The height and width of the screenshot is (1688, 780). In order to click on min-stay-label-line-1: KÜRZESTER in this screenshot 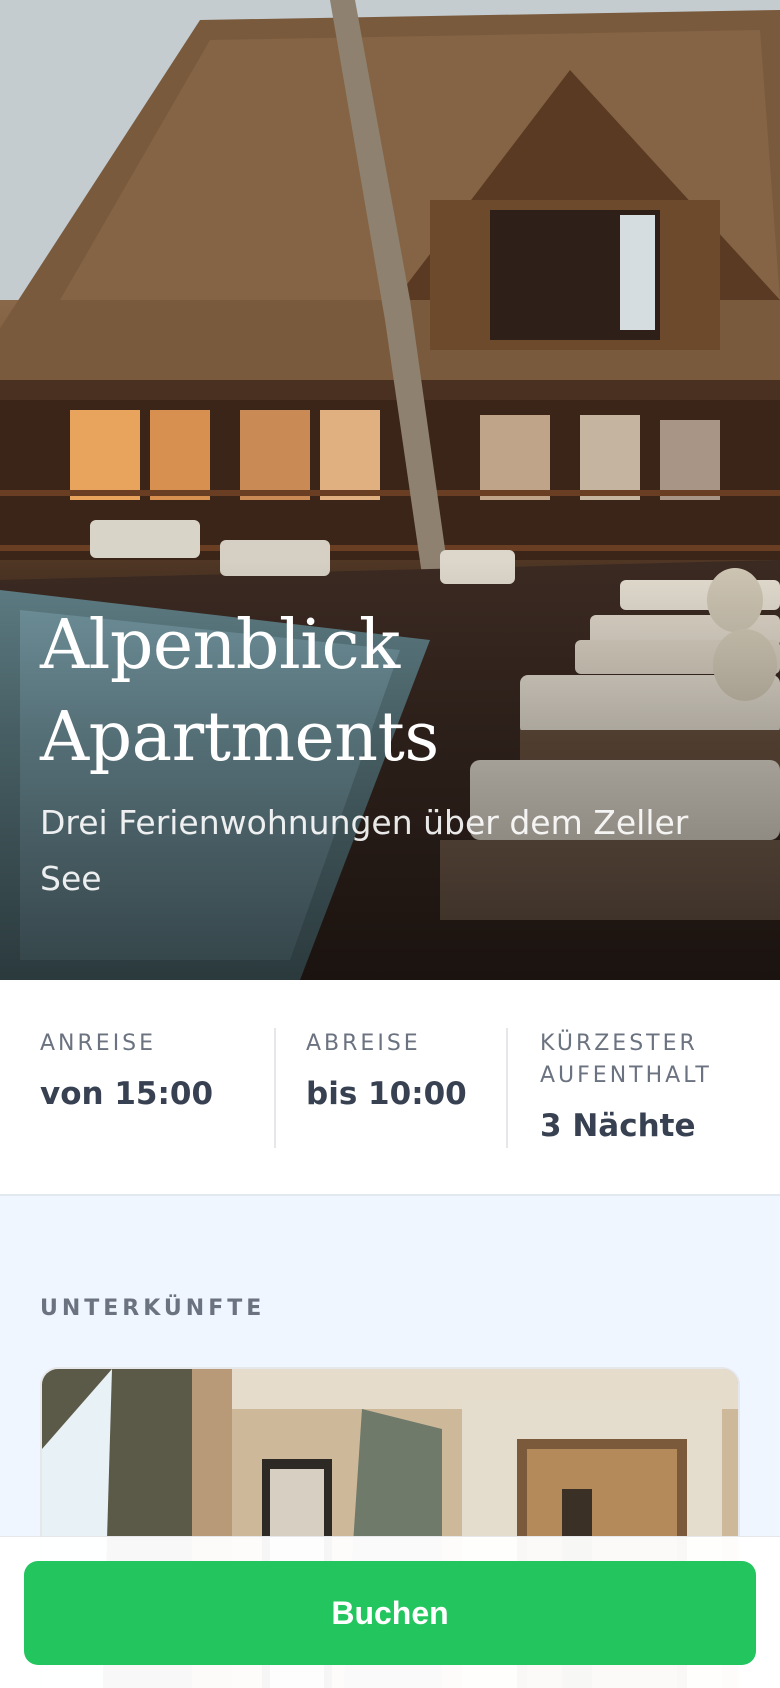, I will do `click(619, 1043)`.